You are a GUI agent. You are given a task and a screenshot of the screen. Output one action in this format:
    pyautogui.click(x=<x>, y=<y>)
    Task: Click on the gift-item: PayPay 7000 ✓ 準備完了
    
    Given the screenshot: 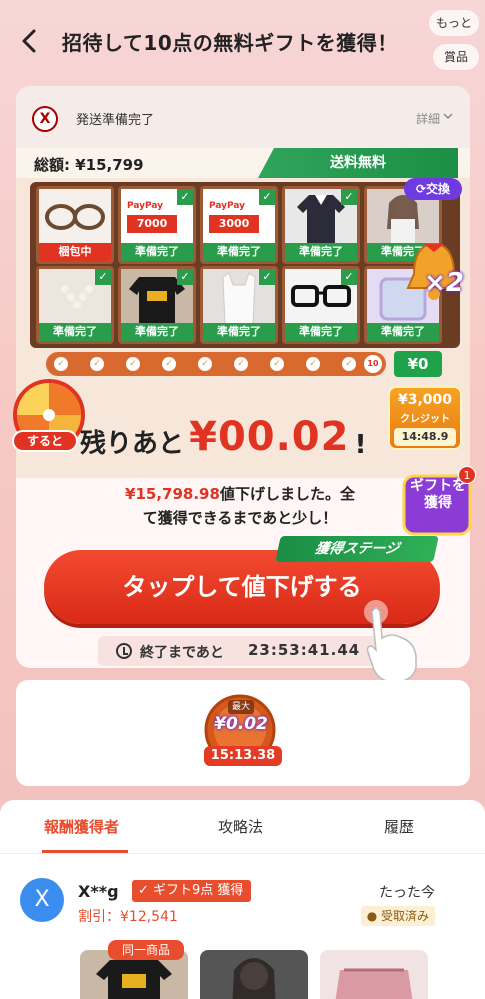 What is the action you would take?
    pyautogui.click(x=157, y=225)
    